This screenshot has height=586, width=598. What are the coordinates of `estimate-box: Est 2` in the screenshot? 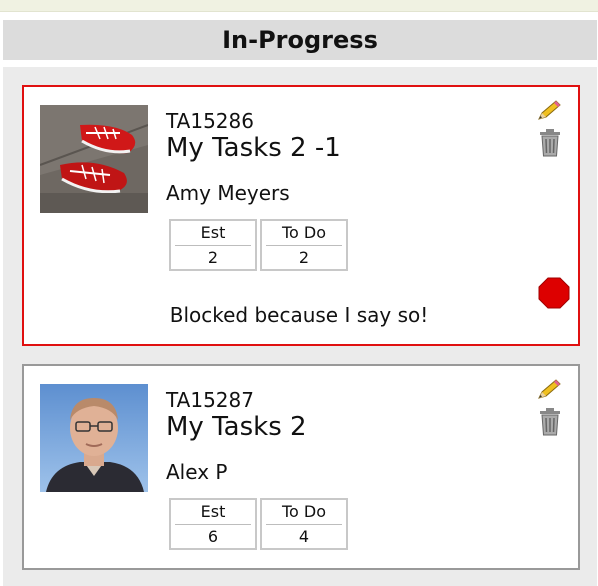 It's located at (213, 245).